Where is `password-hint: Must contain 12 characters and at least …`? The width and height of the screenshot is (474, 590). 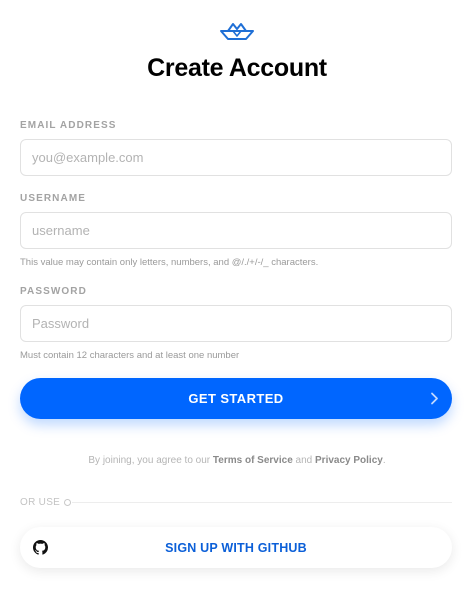
password-hint: Must contain 12 characters and at least … is located at coordinates (130, 355).